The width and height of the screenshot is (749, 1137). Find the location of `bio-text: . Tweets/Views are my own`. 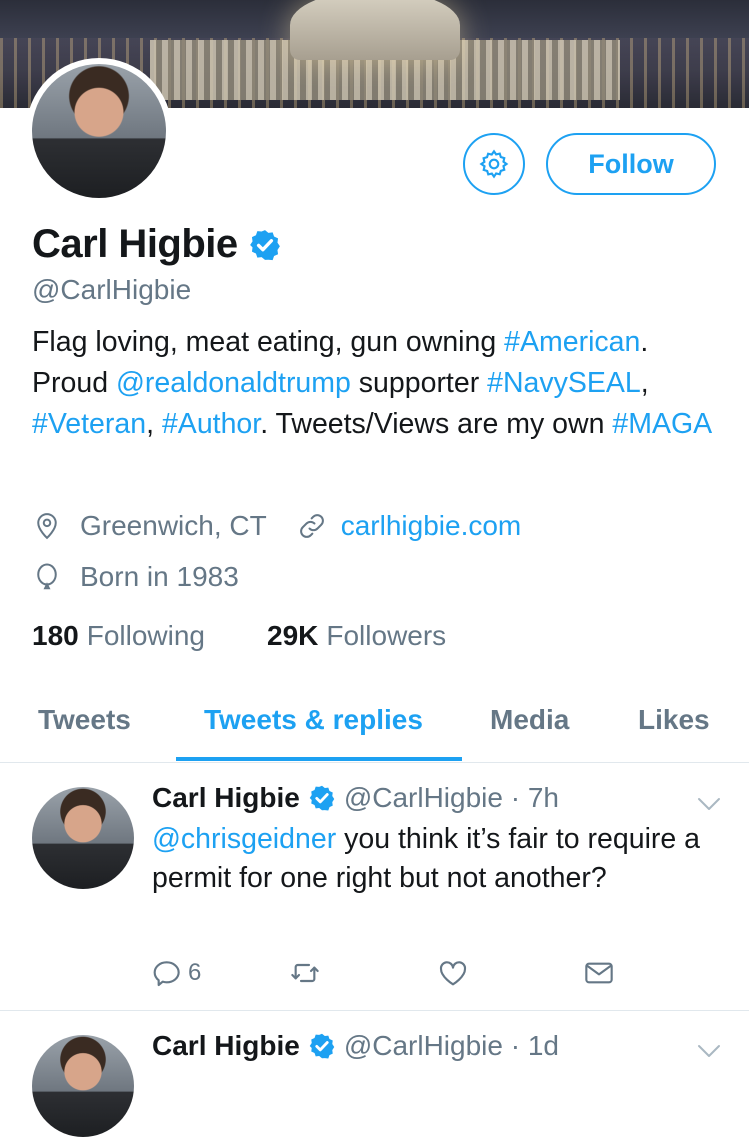

bio-text: . Tweets/Views are my own is located at coordinates (436, 424).